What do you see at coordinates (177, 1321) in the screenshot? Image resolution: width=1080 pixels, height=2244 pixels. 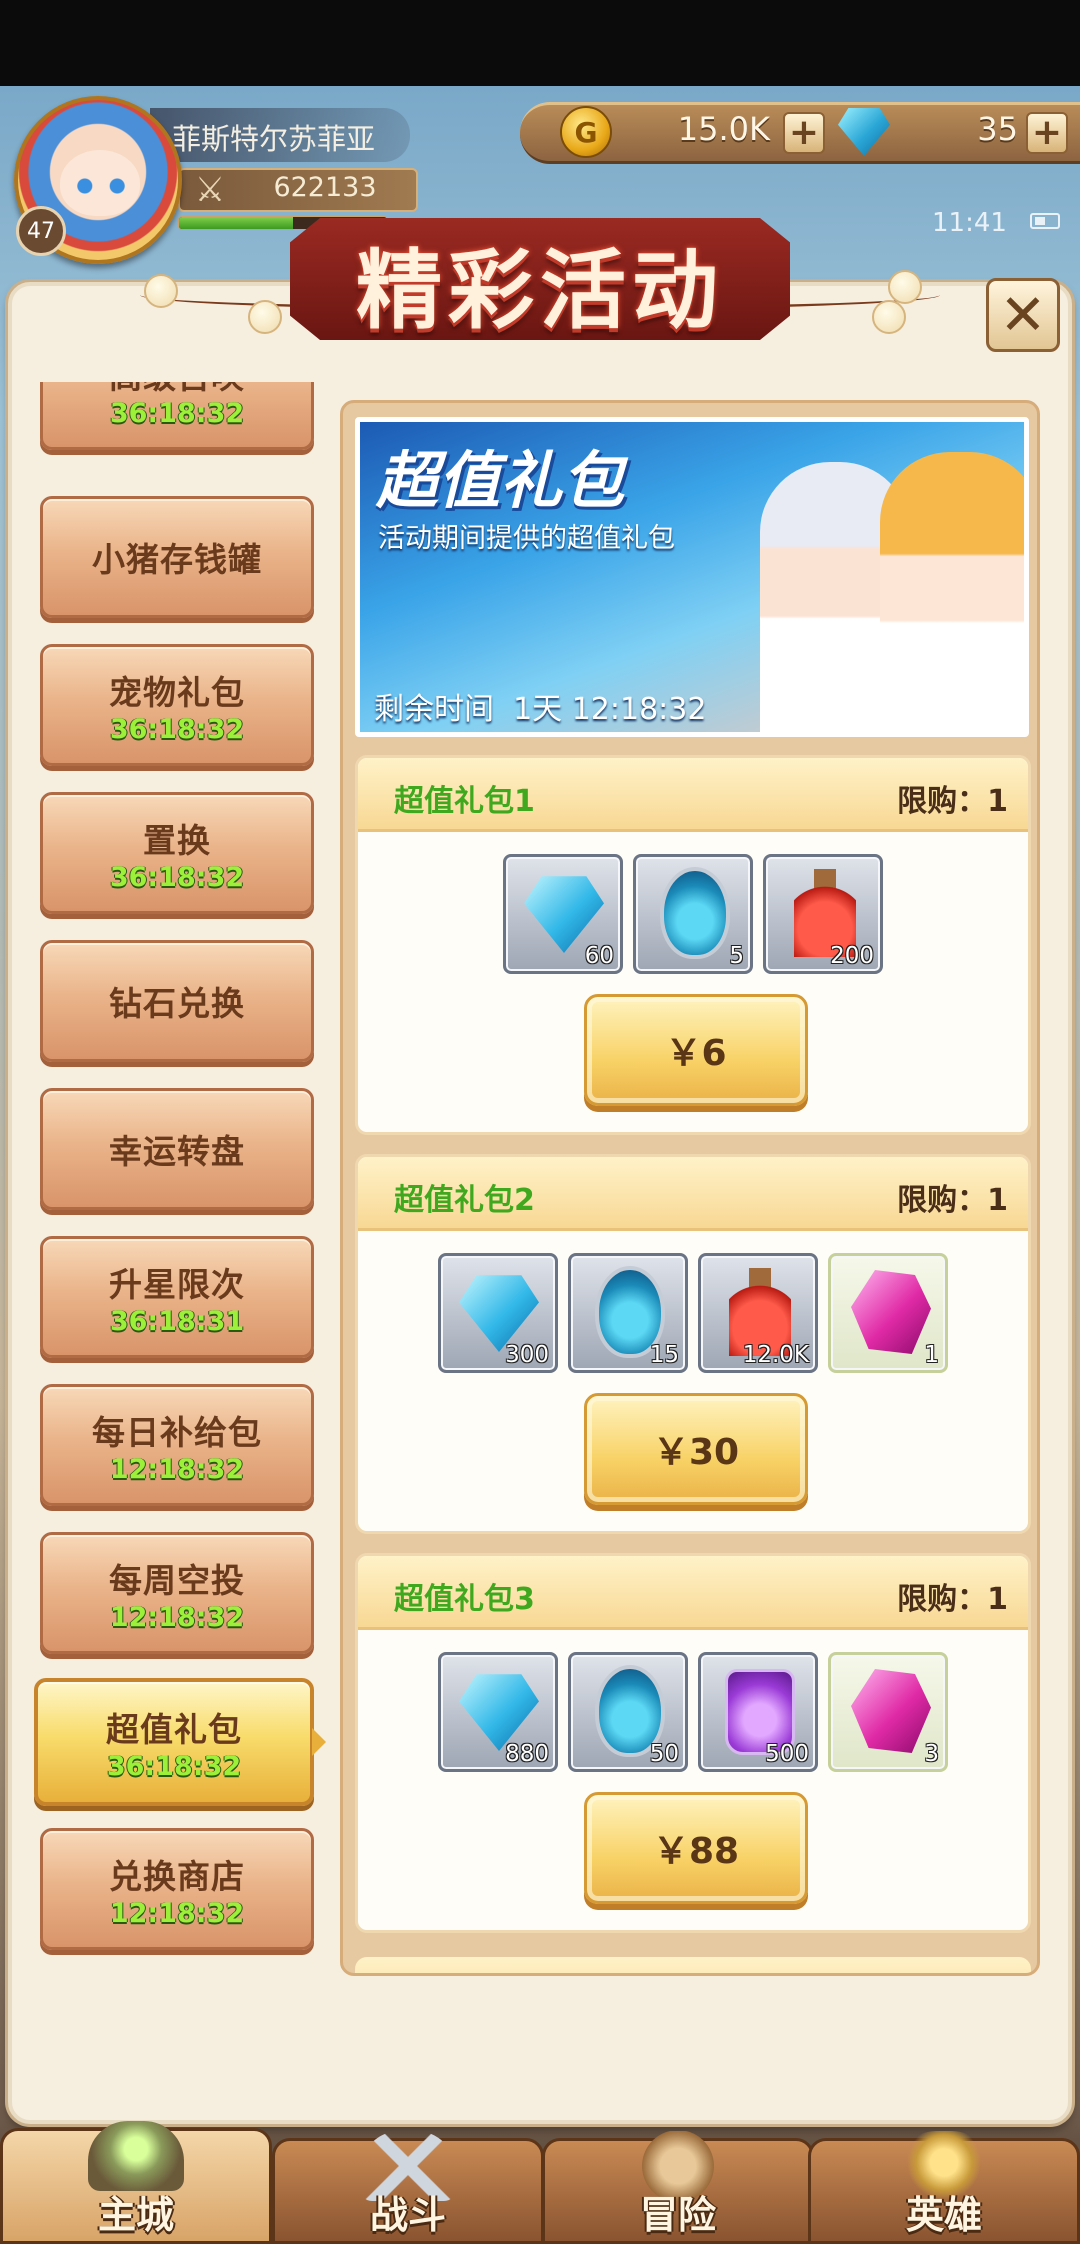 I see `sidebar-item-timer: 36:18:31` at bounding box center [177, 1321].